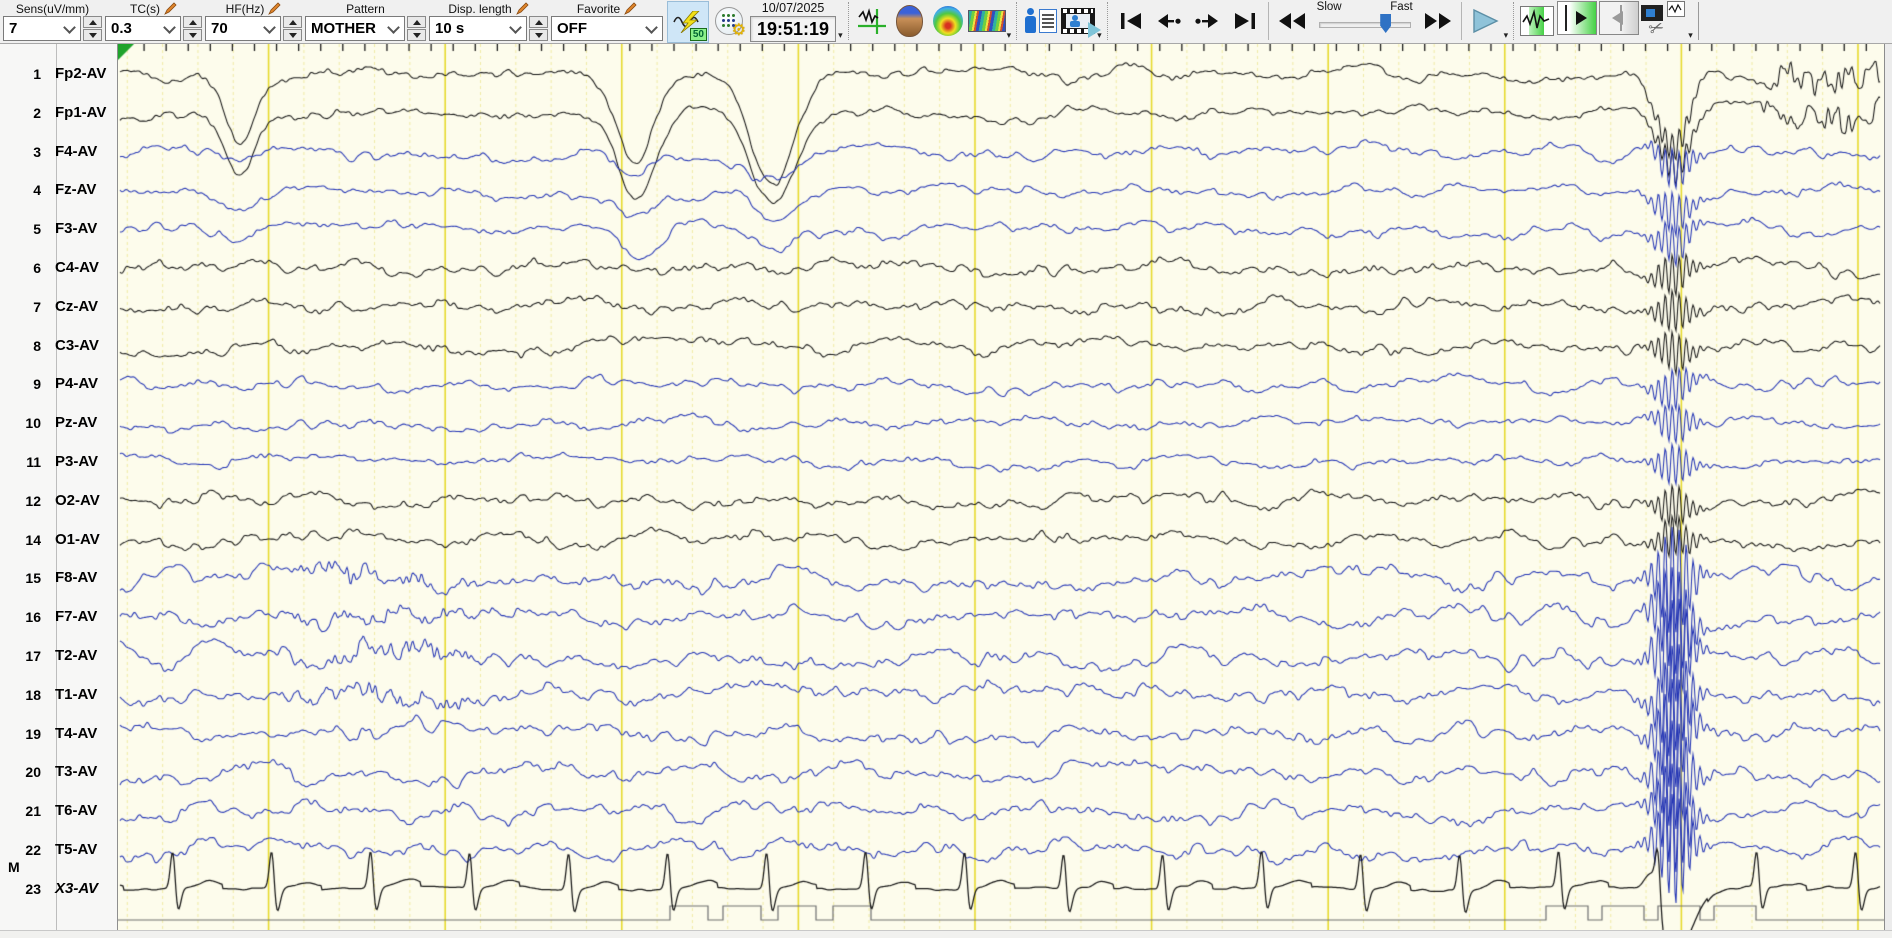 The width and height of the screenshot is (1892, 938). I want to click on channel-row-t2-av: 17 T2-AV, so click(58, 656).